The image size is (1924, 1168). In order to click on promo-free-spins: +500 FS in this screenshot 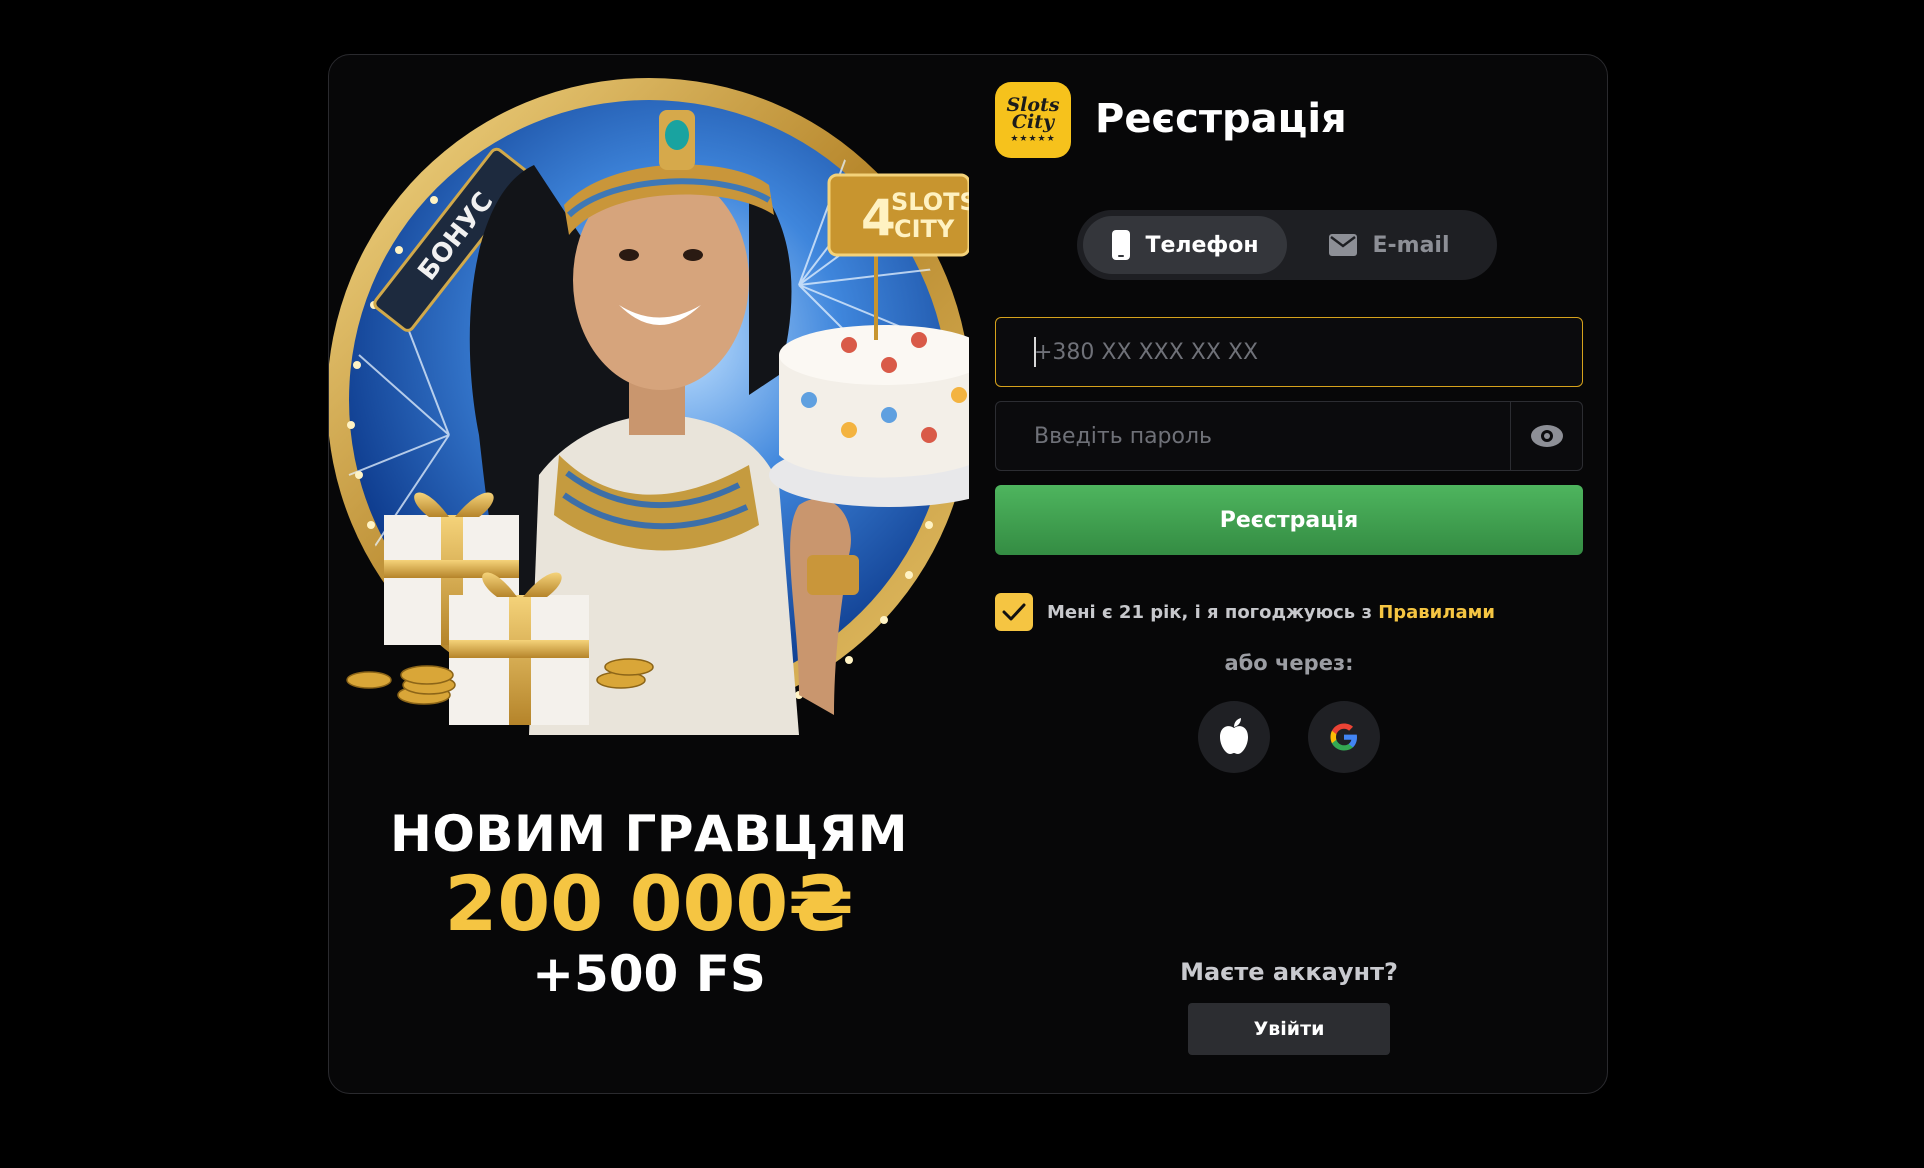, I will do `click(649, 974)`.